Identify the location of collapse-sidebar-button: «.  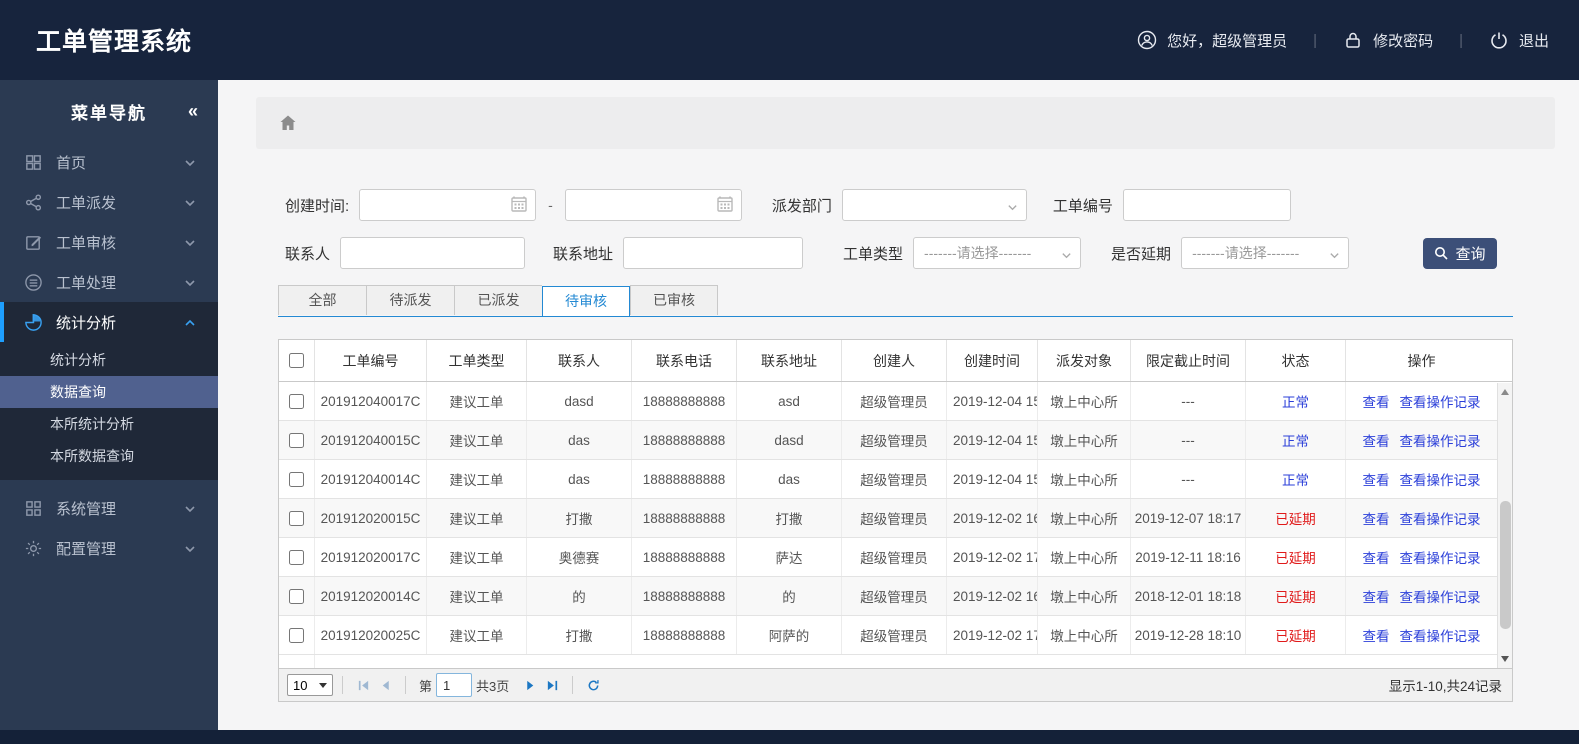
(193, 111).